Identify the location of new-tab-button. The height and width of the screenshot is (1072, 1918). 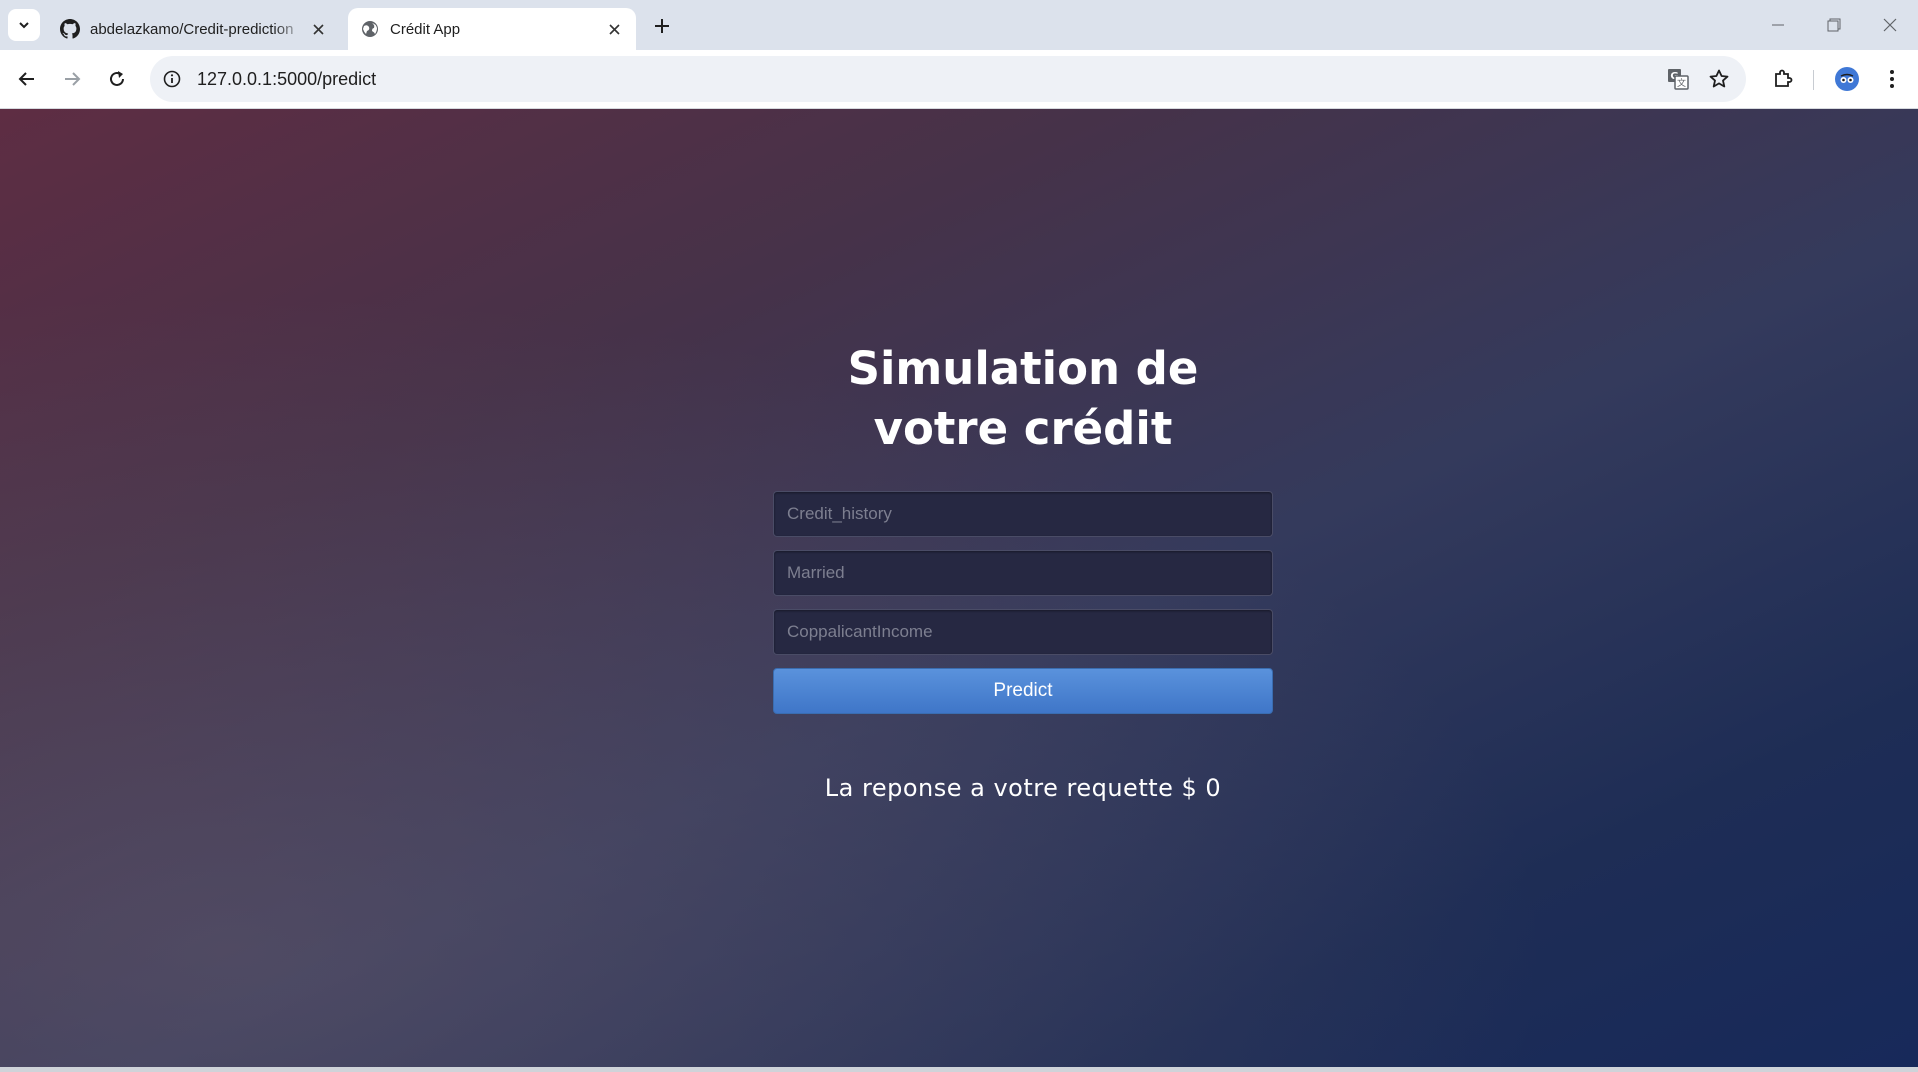
(662, 26).